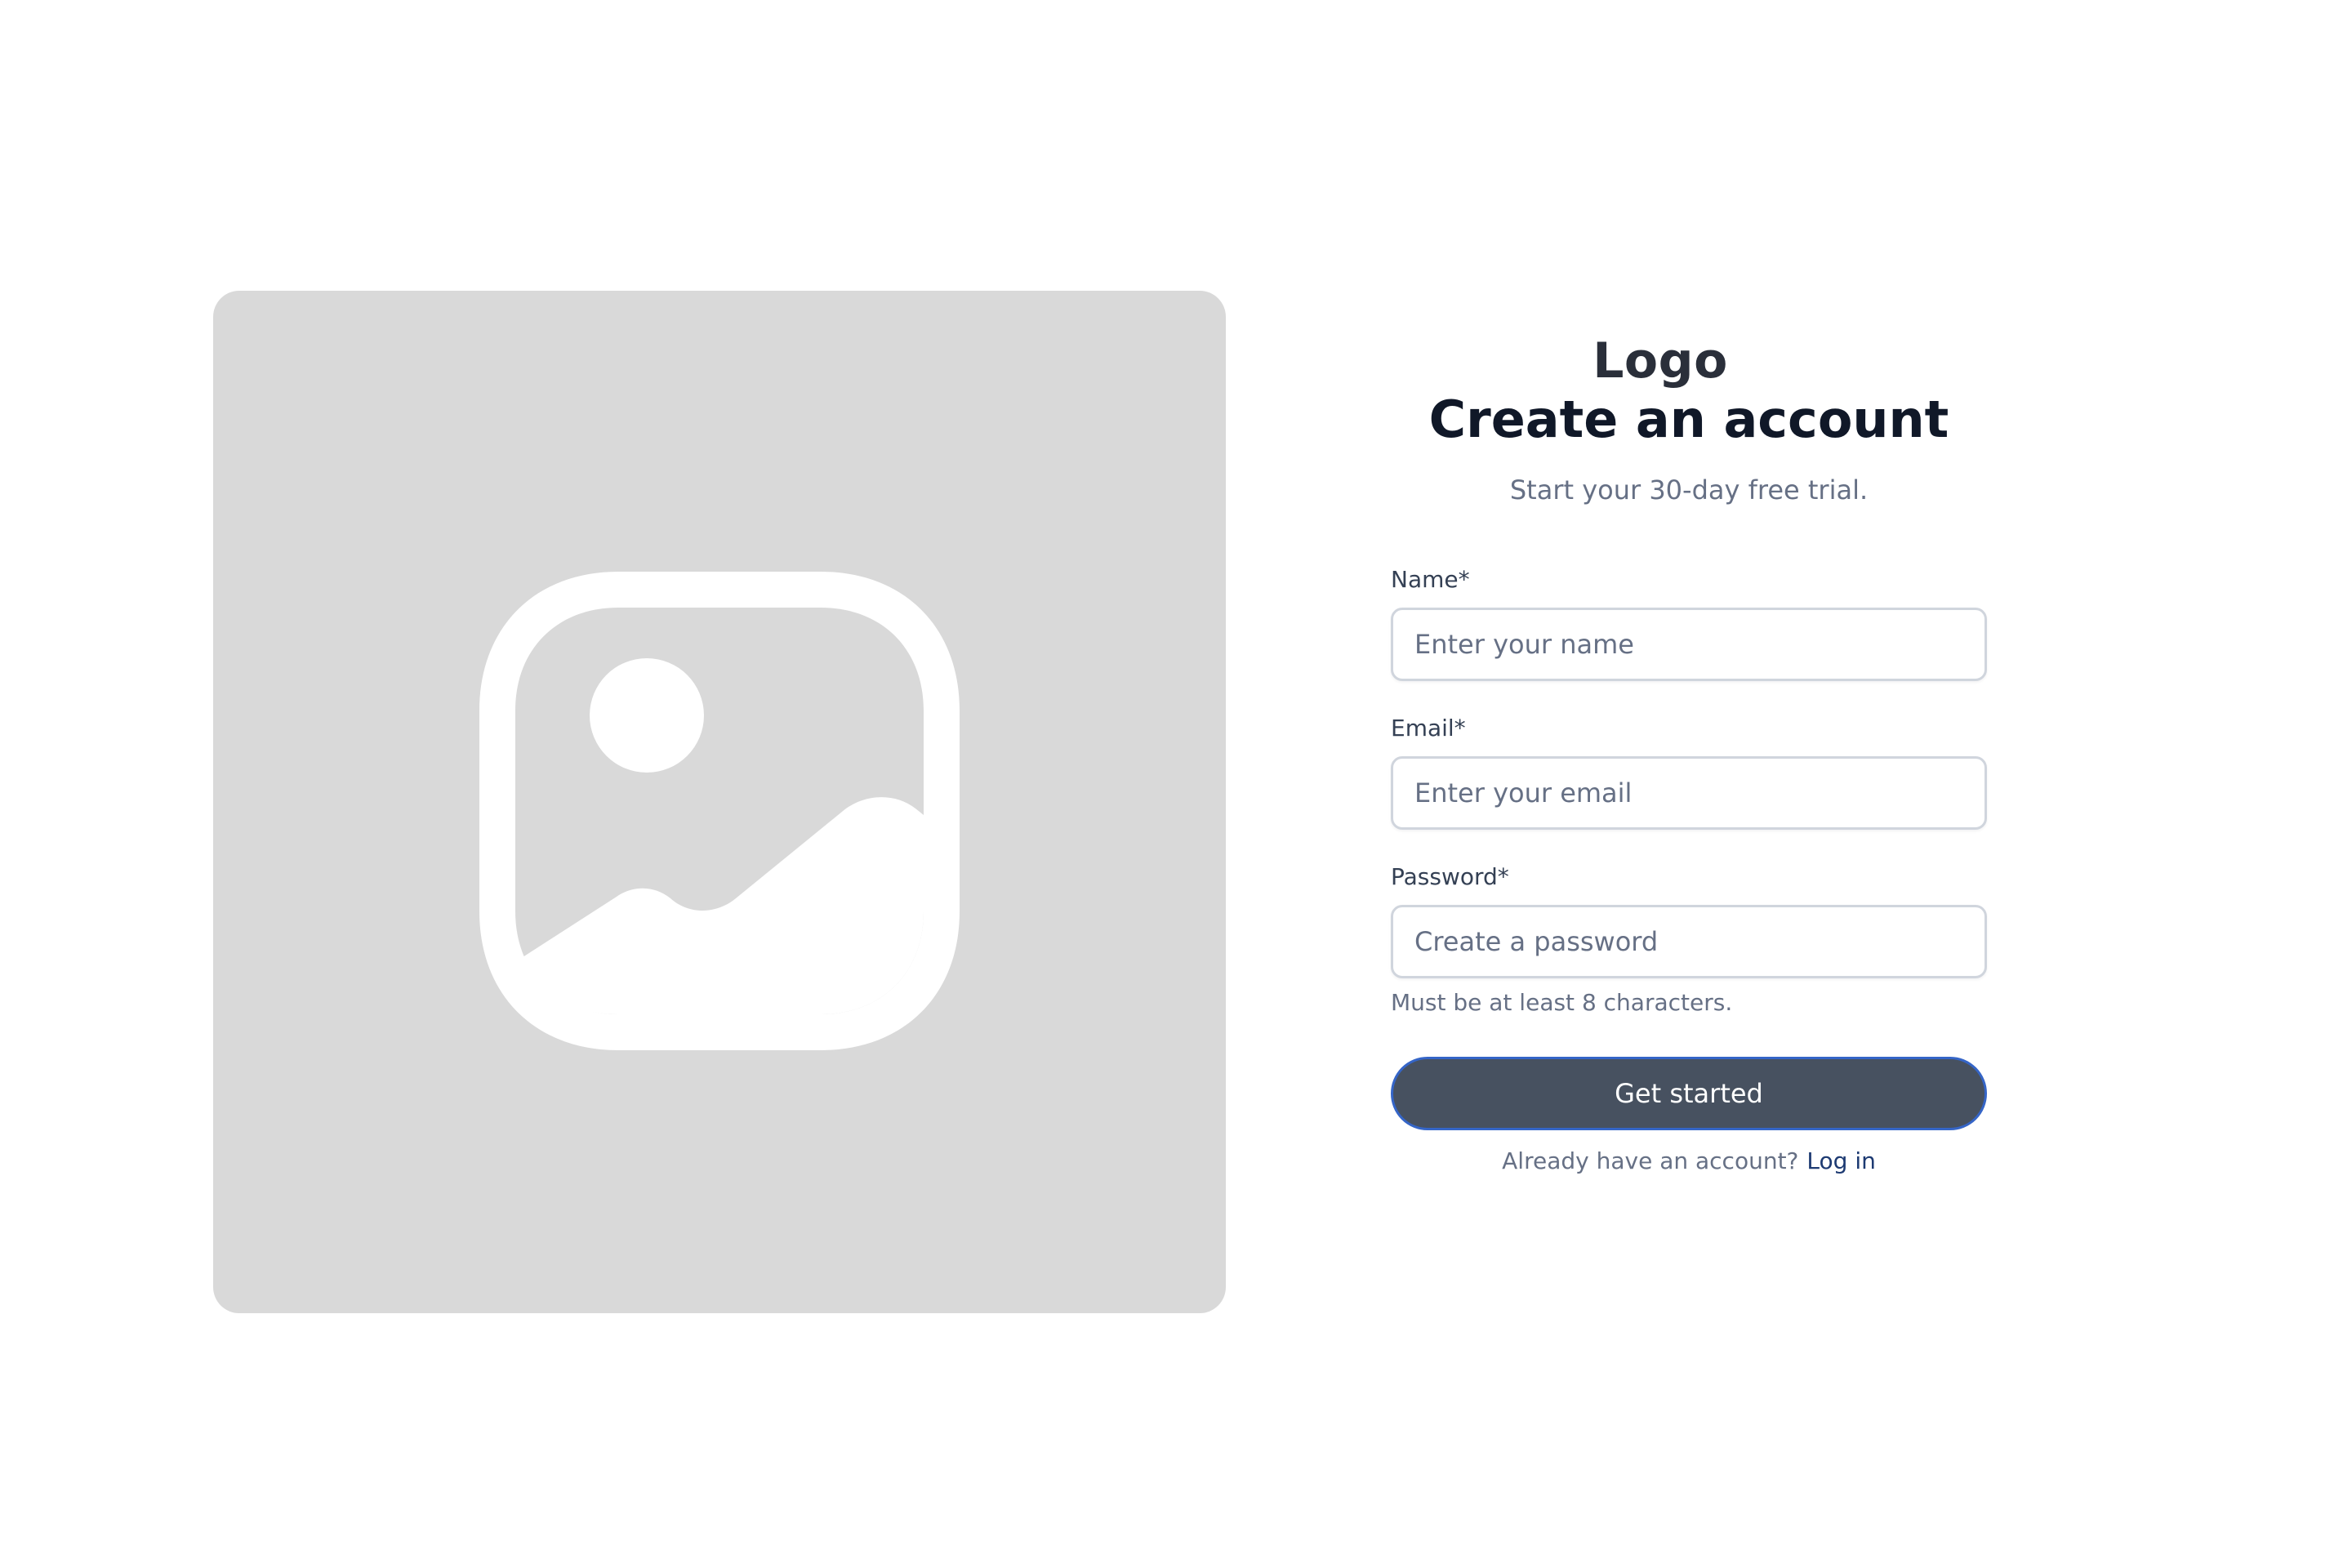  I want to click on login-prompt: Already have an account? Log in, so click(1689, 1161).